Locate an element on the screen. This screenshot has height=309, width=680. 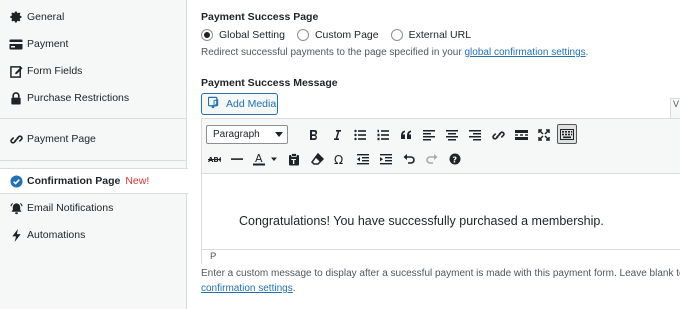
eraser-icon is located at coordinates (317, 159).